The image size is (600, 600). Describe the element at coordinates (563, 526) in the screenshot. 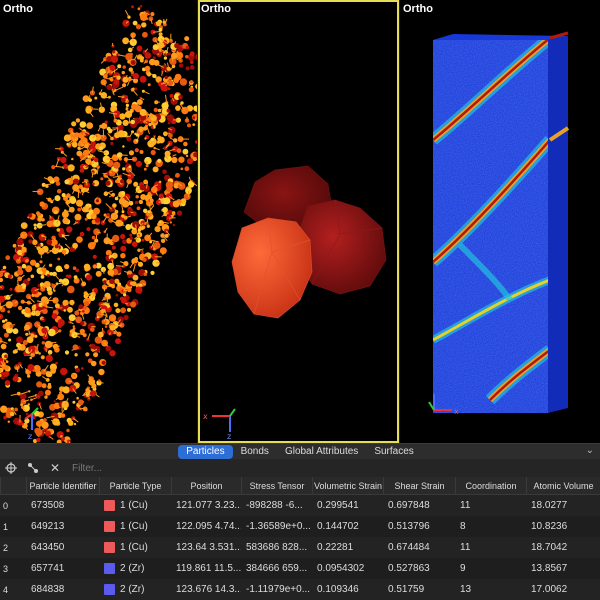

I see `cell-atomic-volume: 10.8236` at that location.